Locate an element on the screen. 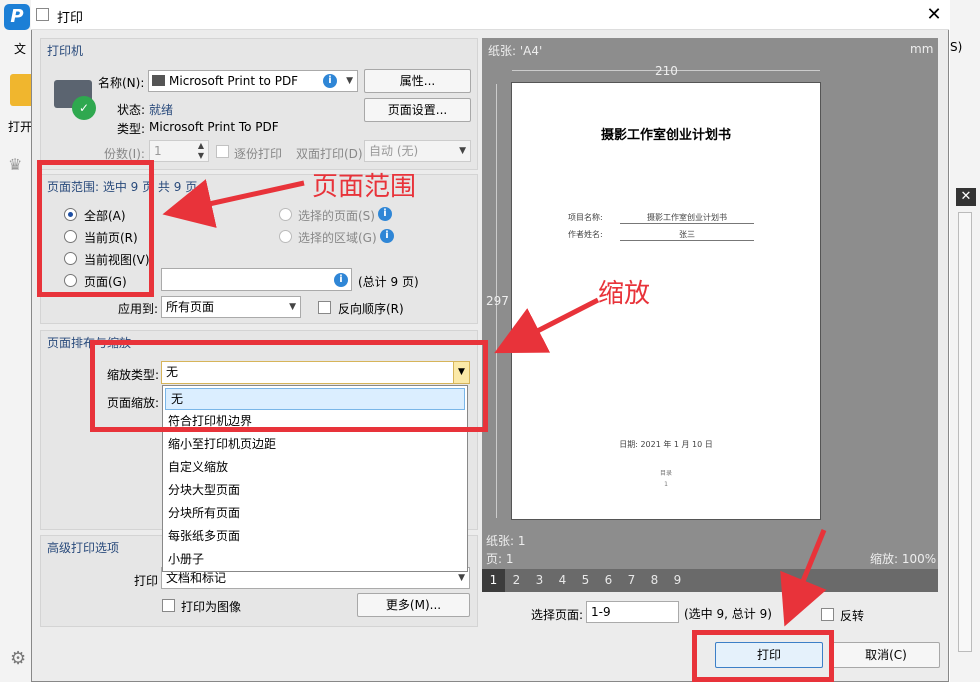 The height and width of the screenshot is (682, 980). zoom-arrow-icon is located at coordinates (547, 325).